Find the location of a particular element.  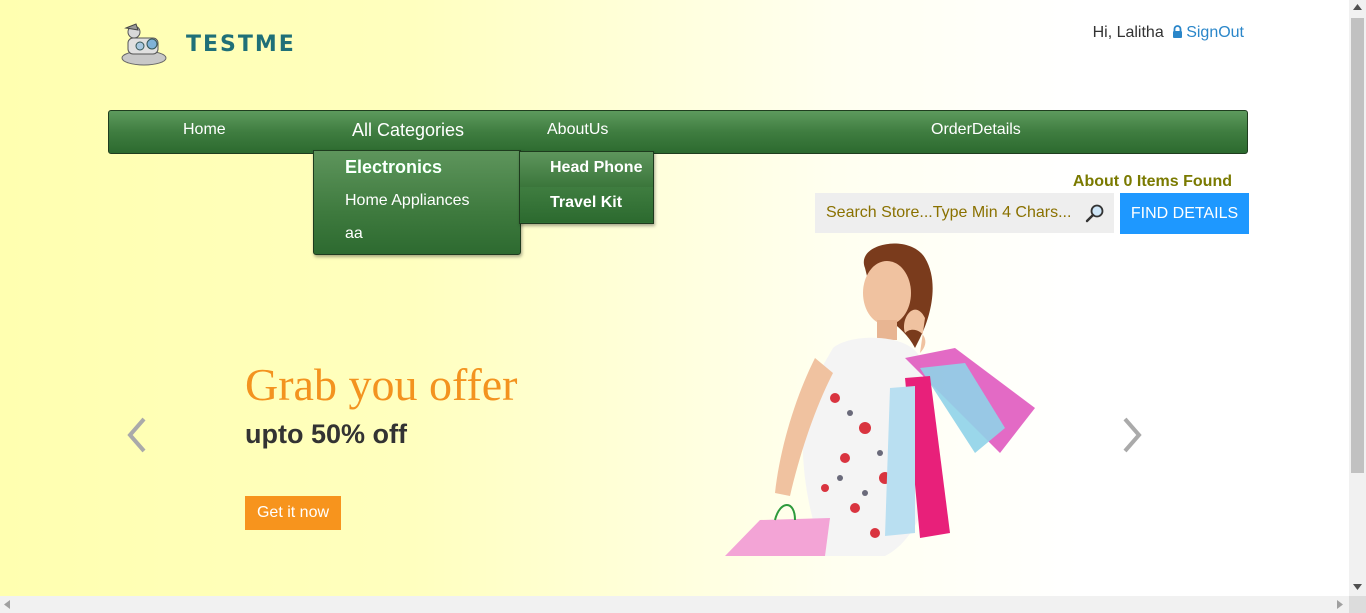

menu-item-aa: aa is located at coordinates (354, 234).